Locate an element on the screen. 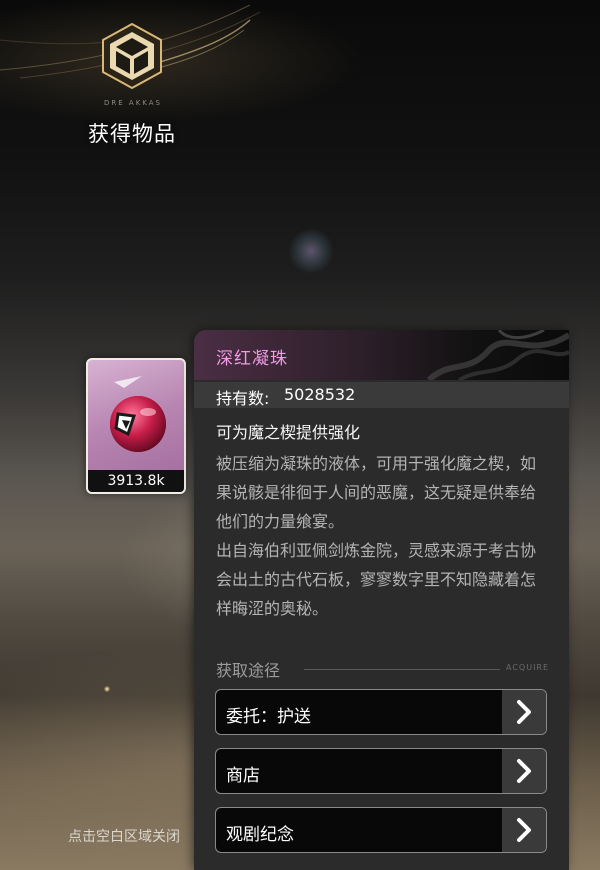 The image size is (600, 870). marble-texture is located at coordinates (497, 355).